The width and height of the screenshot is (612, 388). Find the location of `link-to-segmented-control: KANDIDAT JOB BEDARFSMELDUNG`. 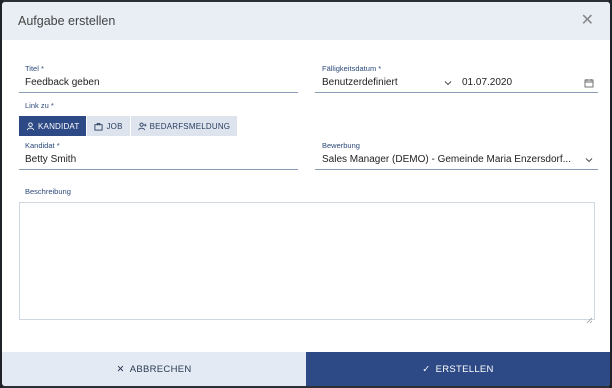

link-to-segmented-control: KANDIDAT JOB BEDARFSMELDUNG is located at coordinates (128, 126).